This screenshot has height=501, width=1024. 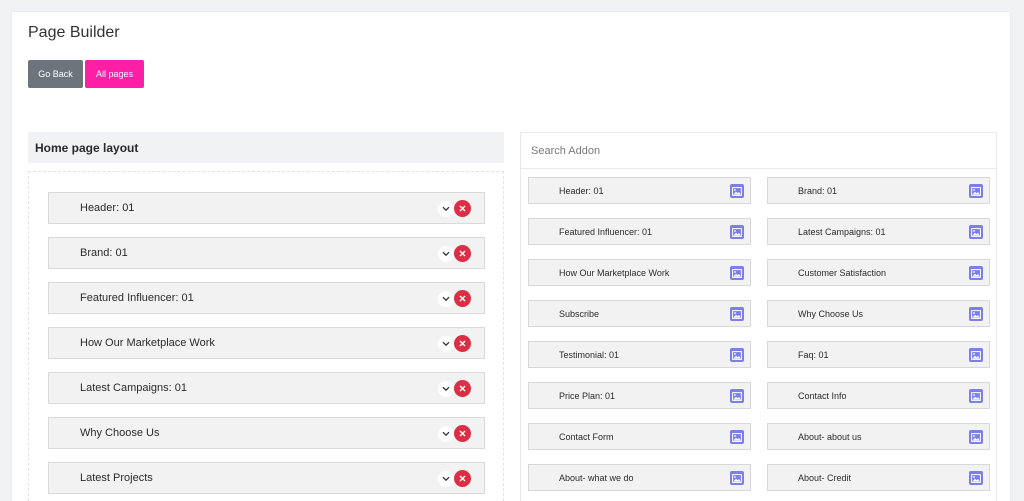 What do you see at coordinates (579, 313) in the screenshot?
I see `addon-item-label: Subscribe` at bounding box center [579, 313].